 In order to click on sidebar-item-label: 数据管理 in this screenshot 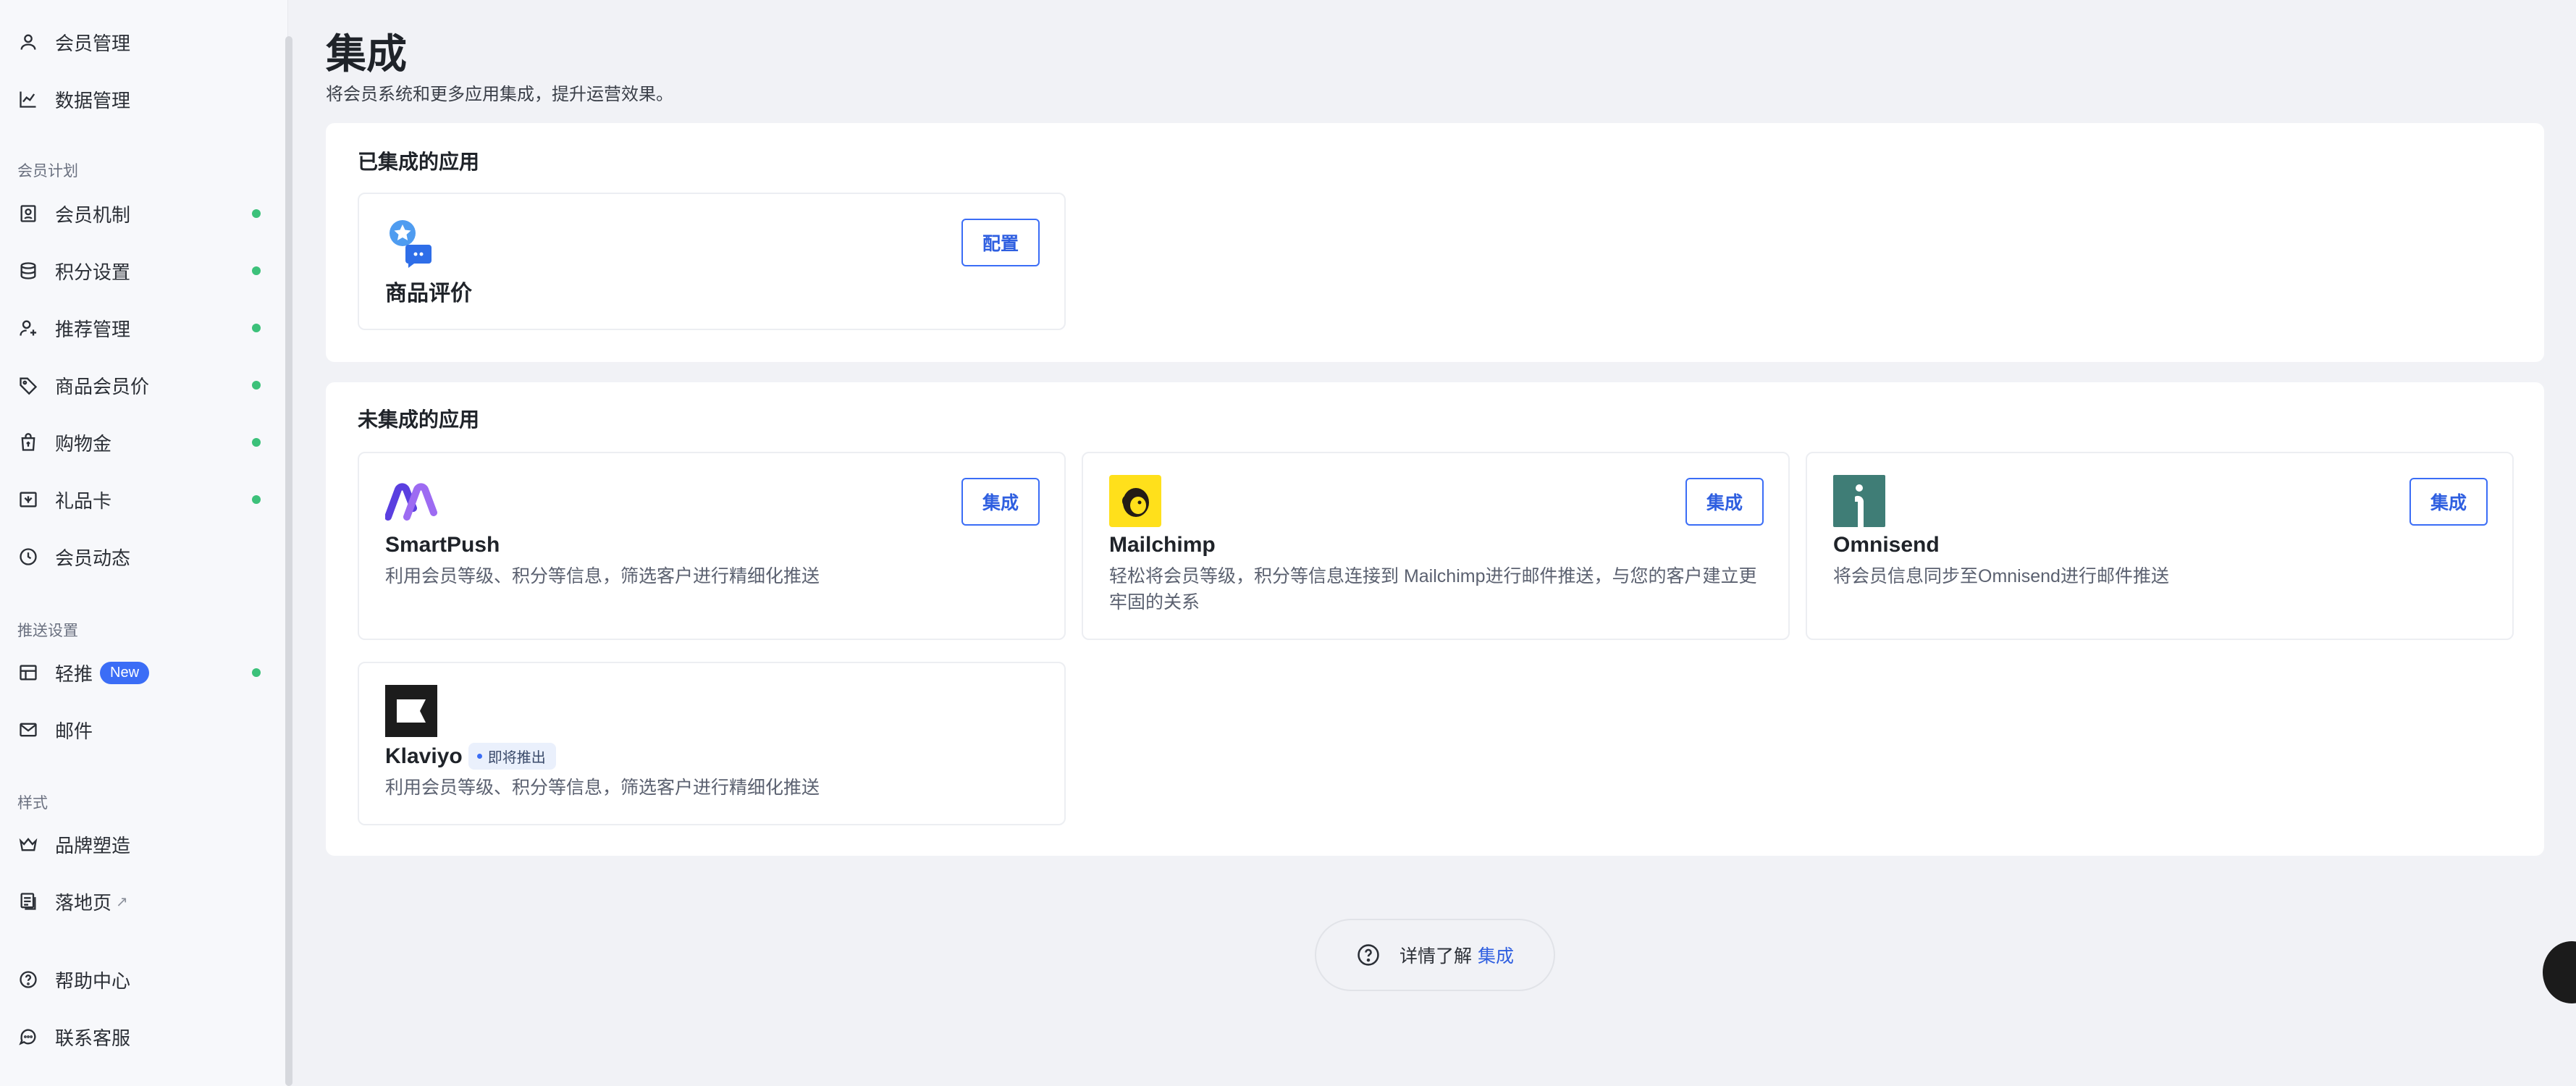, I will do `click(93, 100)`.